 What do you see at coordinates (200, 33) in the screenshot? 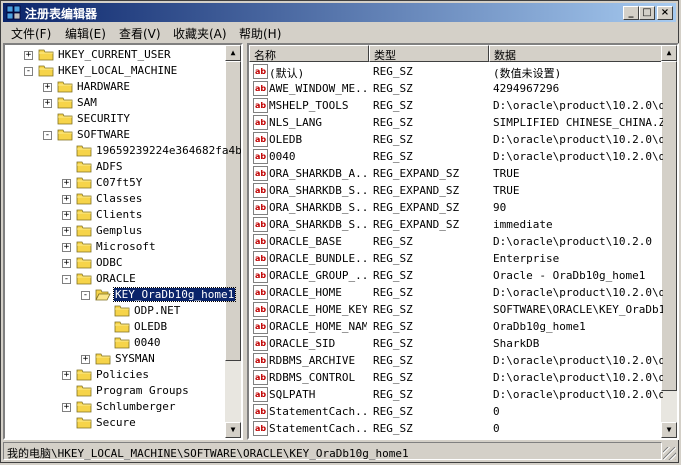
I see `menu-favorites: 收藏夹(A)` at bounding box center [200, 33].